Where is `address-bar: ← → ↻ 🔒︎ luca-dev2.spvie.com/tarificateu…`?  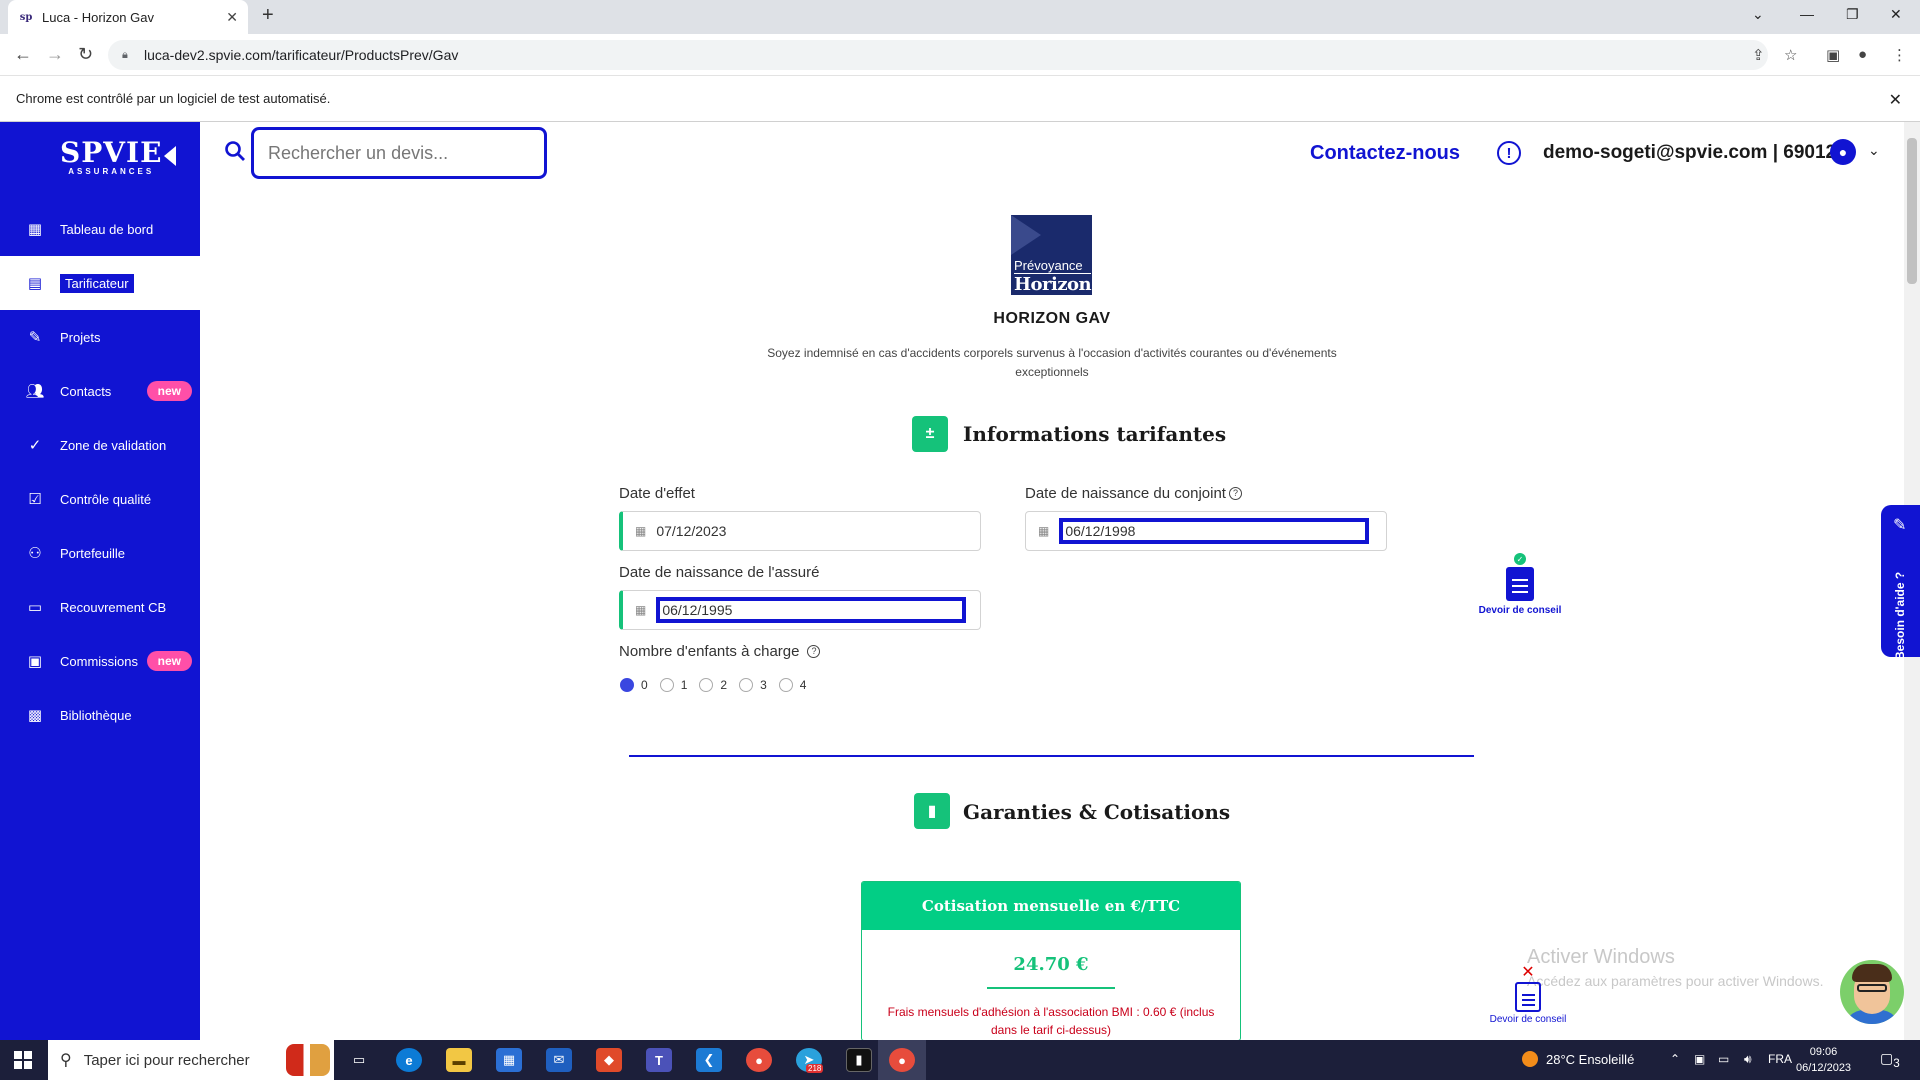
address-bar: ← → ↻ 🔒︎ luca-dev2.spvie.com/tarificateu… is located at coordinates (960, 55).